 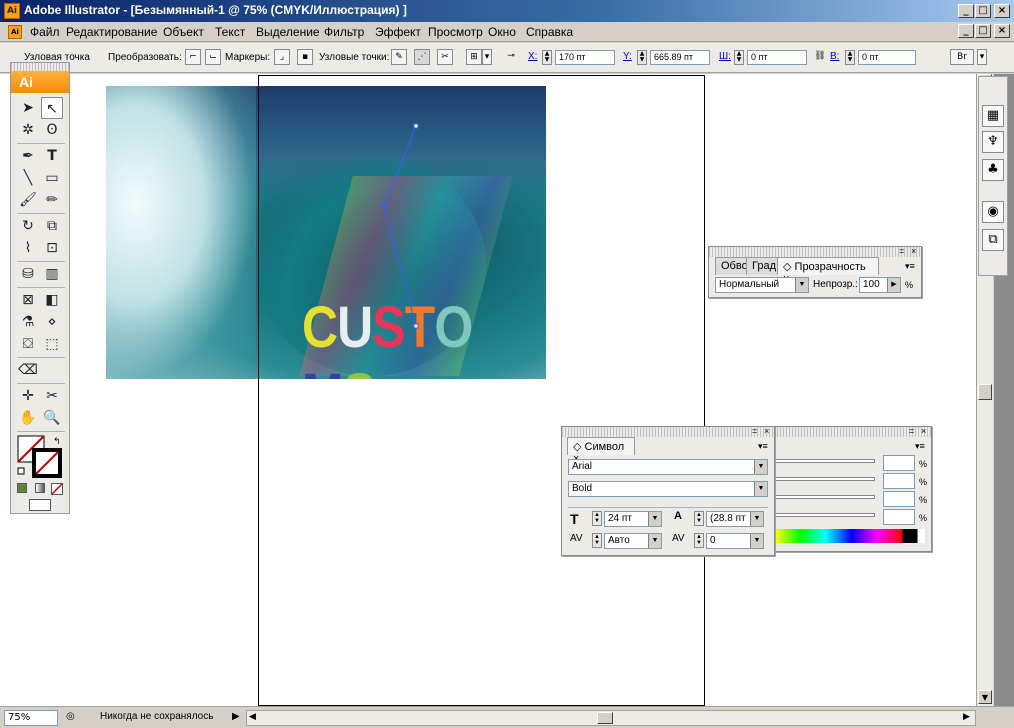 I want to click on horizontal-scrollbar: ◀ ▶, so click(x=611, y=718).